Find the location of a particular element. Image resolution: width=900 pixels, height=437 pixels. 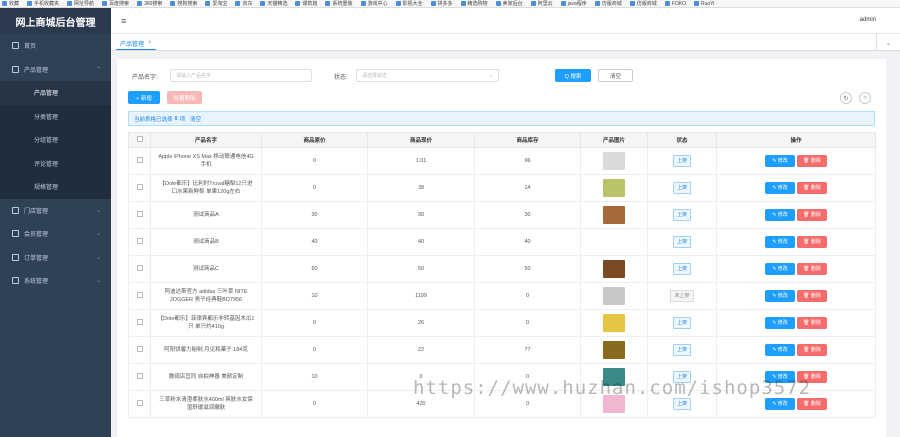

clear-button: 清空 is located at coordinates (615, 75).